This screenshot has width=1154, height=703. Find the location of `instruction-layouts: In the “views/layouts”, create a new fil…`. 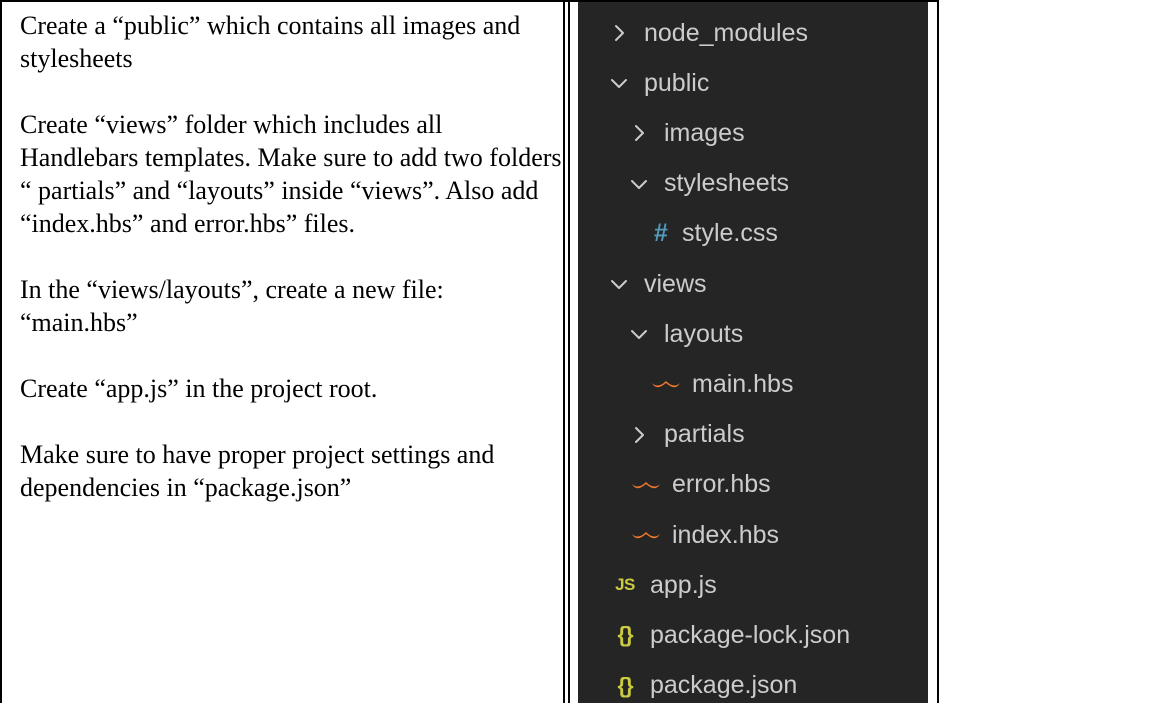

instruction-layouts: In the “views/layouts”, create a new fil… is located at coordinates (232, 306).